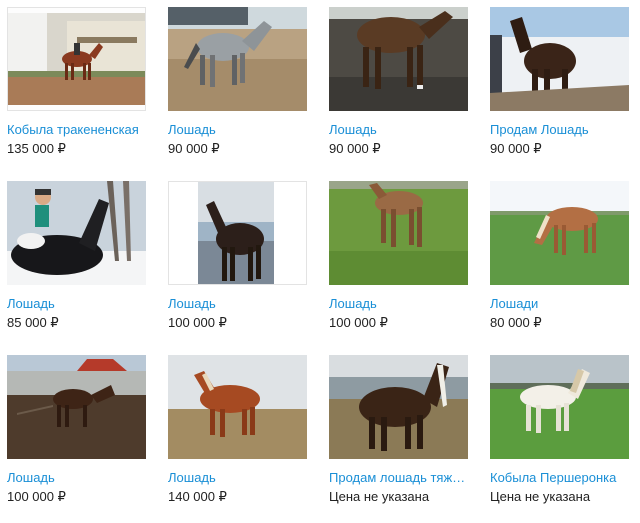 The height and width of the screenshot is (523, 640). I want to click on listing-card: Продам лошадь тяжеловоза Цена не указана, so click(398, 439).